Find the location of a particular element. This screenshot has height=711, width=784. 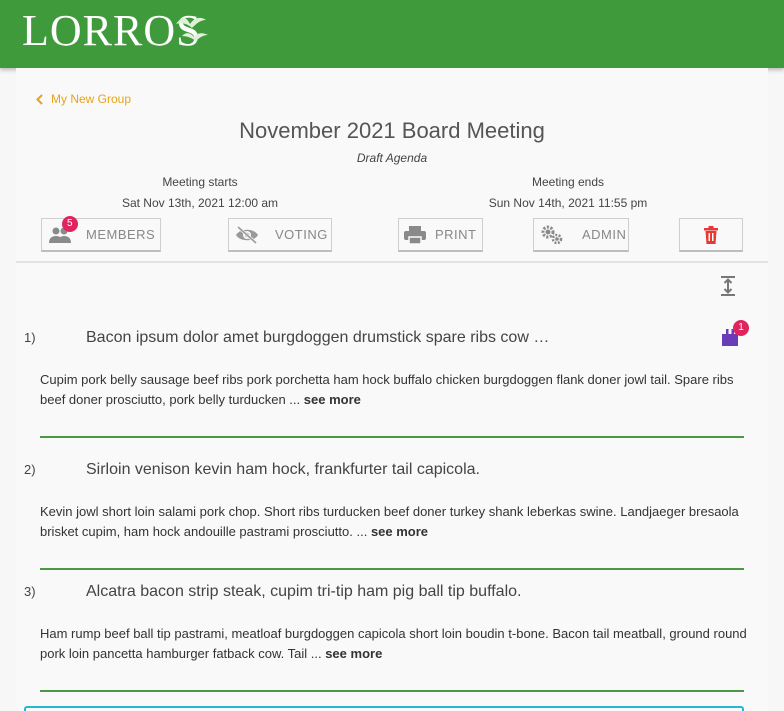

meeting-start-label: Meeting starts is located at coordinates (200, 182).